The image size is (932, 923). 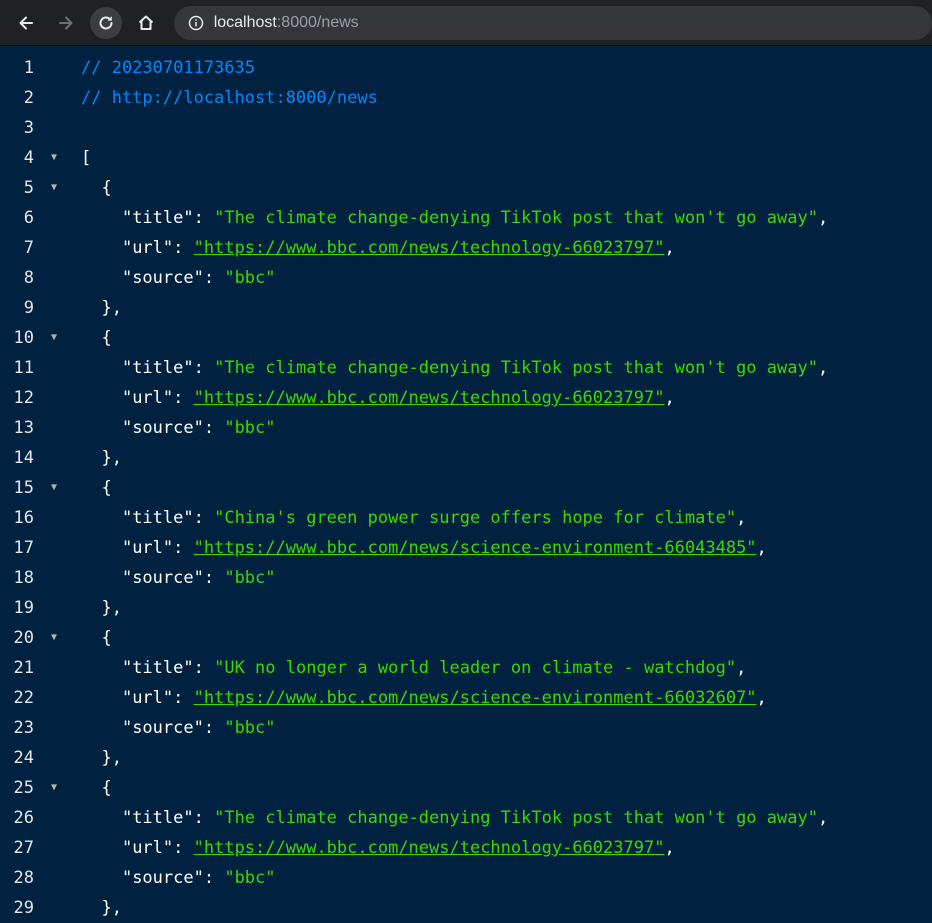 What do you see at coordinates (105, 22) in the screenshot?
I see `reload-button` at bounding box center [105, 22].